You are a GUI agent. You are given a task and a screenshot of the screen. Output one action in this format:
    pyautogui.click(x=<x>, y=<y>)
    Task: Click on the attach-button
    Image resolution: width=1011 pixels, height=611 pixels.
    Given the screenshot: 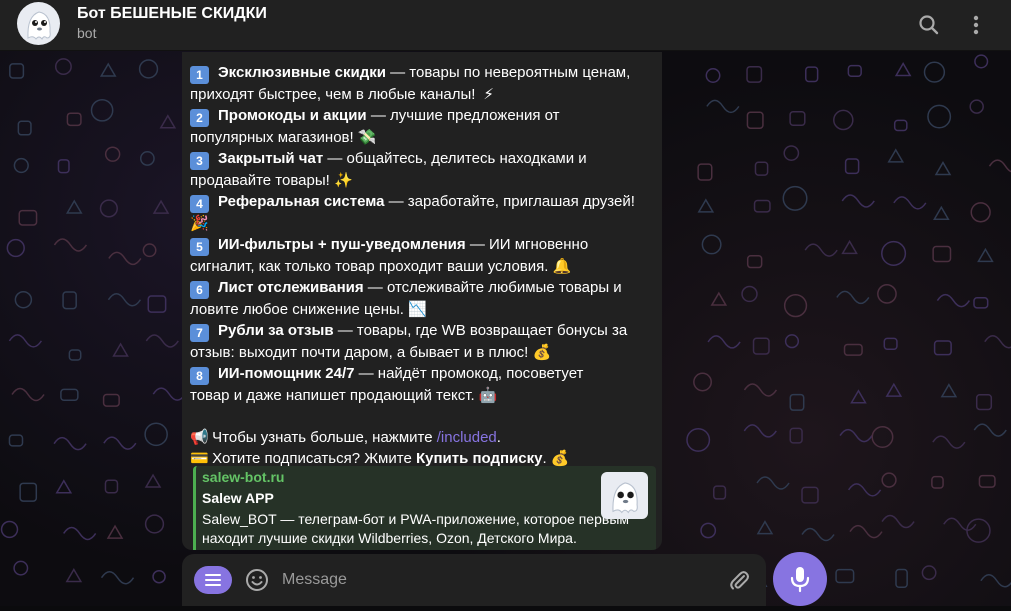 What is the action you would take?
    pyautogui.click(x=739, y=580)
    